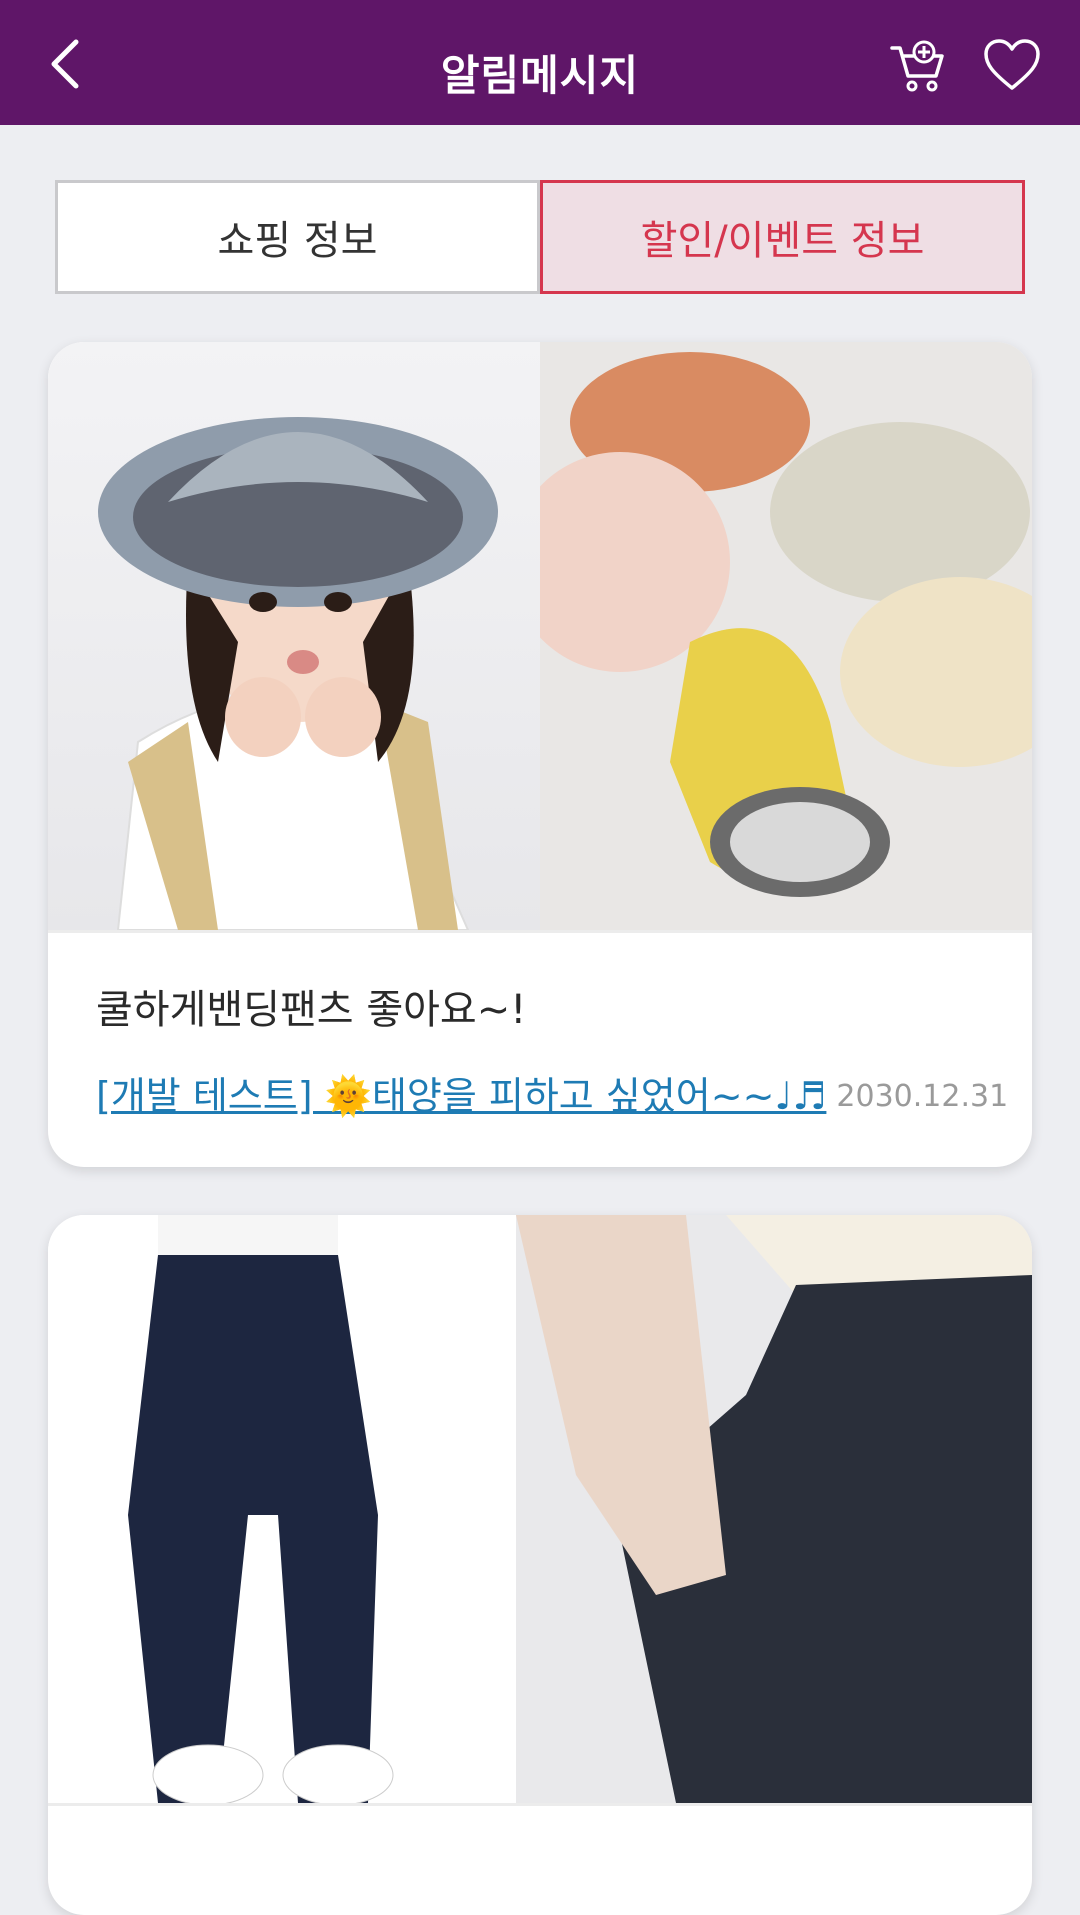  I want to click on folded-bucket-hats-photo, so click(786, 636).